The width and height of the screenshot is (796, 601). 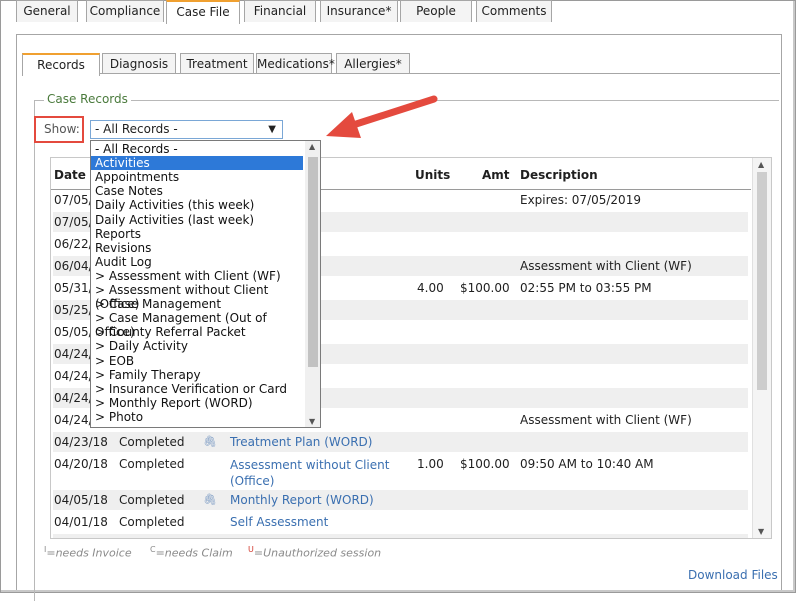 What do you see at coordinates (73, 332) in the screenshot?
I see `row-date: 05/05/` at bounding box center [73, 332].